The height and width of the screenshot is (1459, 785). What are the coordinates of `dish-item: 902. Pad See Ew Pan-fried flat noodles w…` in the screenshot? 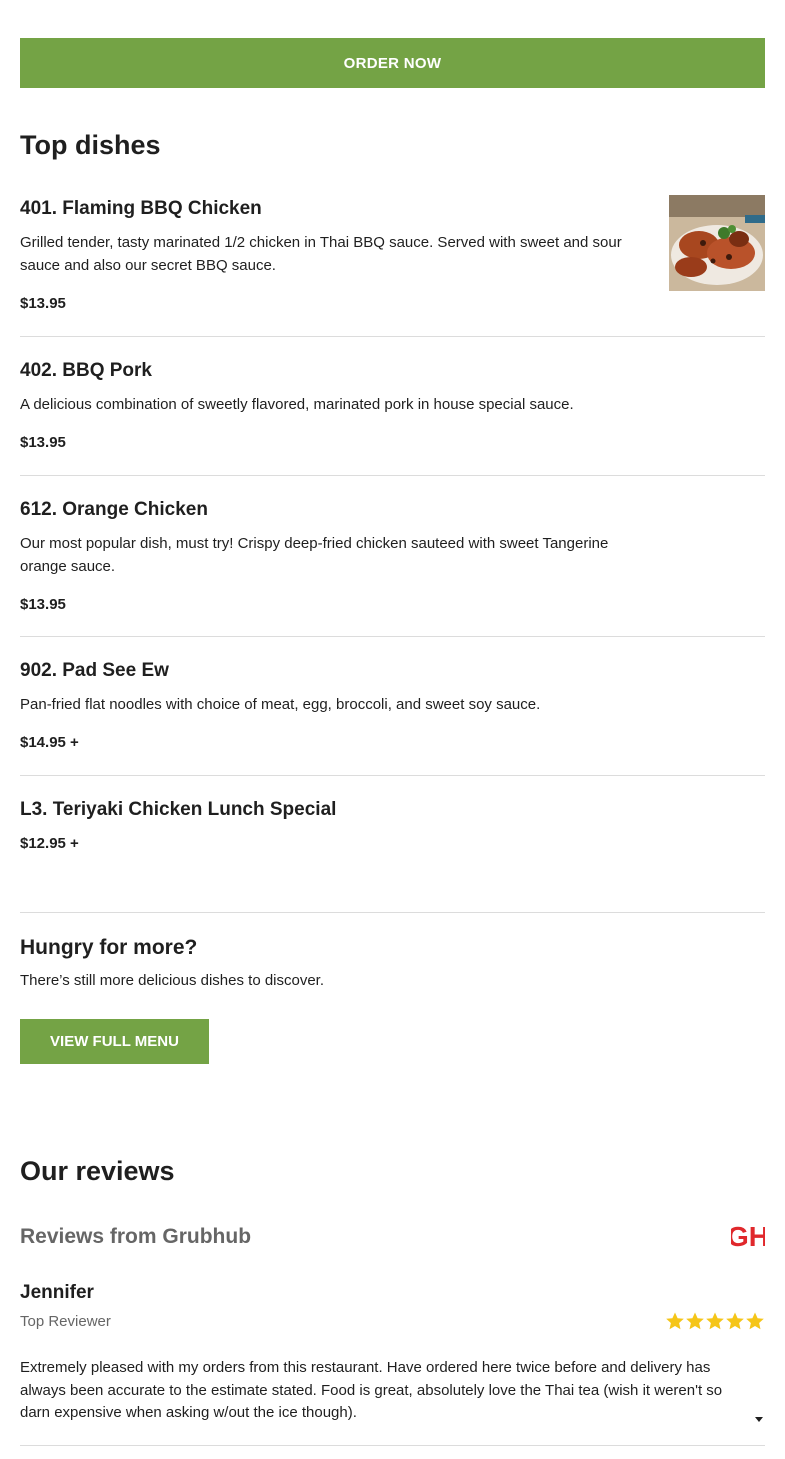 It's located at (392, 716).